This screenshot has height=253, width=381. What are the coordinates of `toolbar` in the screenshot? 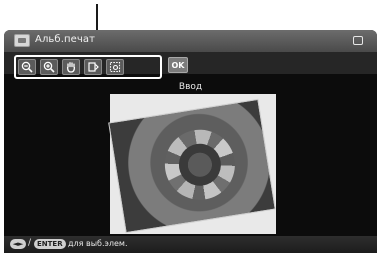 It's located at (88, 67).